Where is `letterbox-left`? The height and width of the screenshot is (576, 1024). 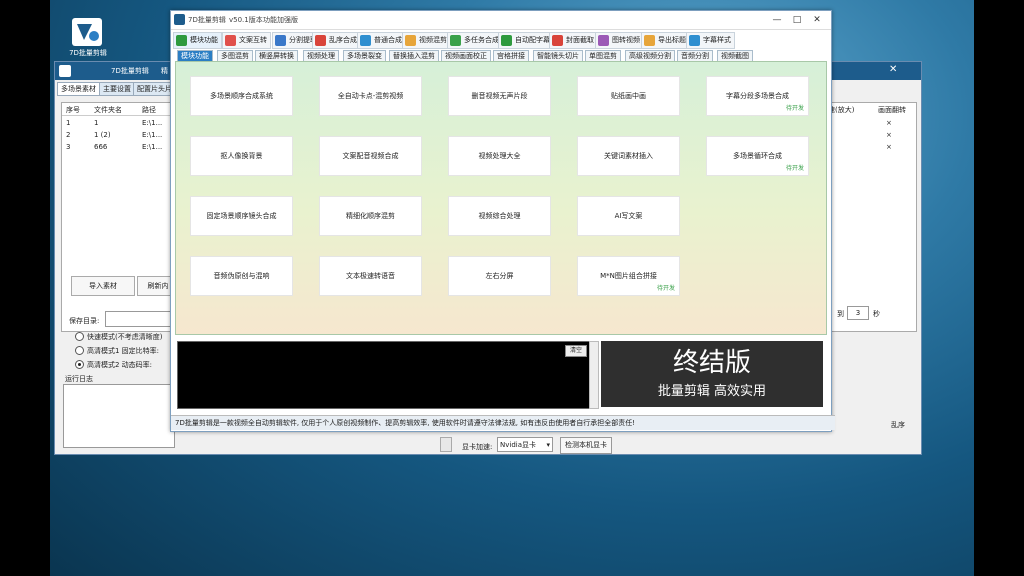 letterbox-left is located at coordinates (25, 288).